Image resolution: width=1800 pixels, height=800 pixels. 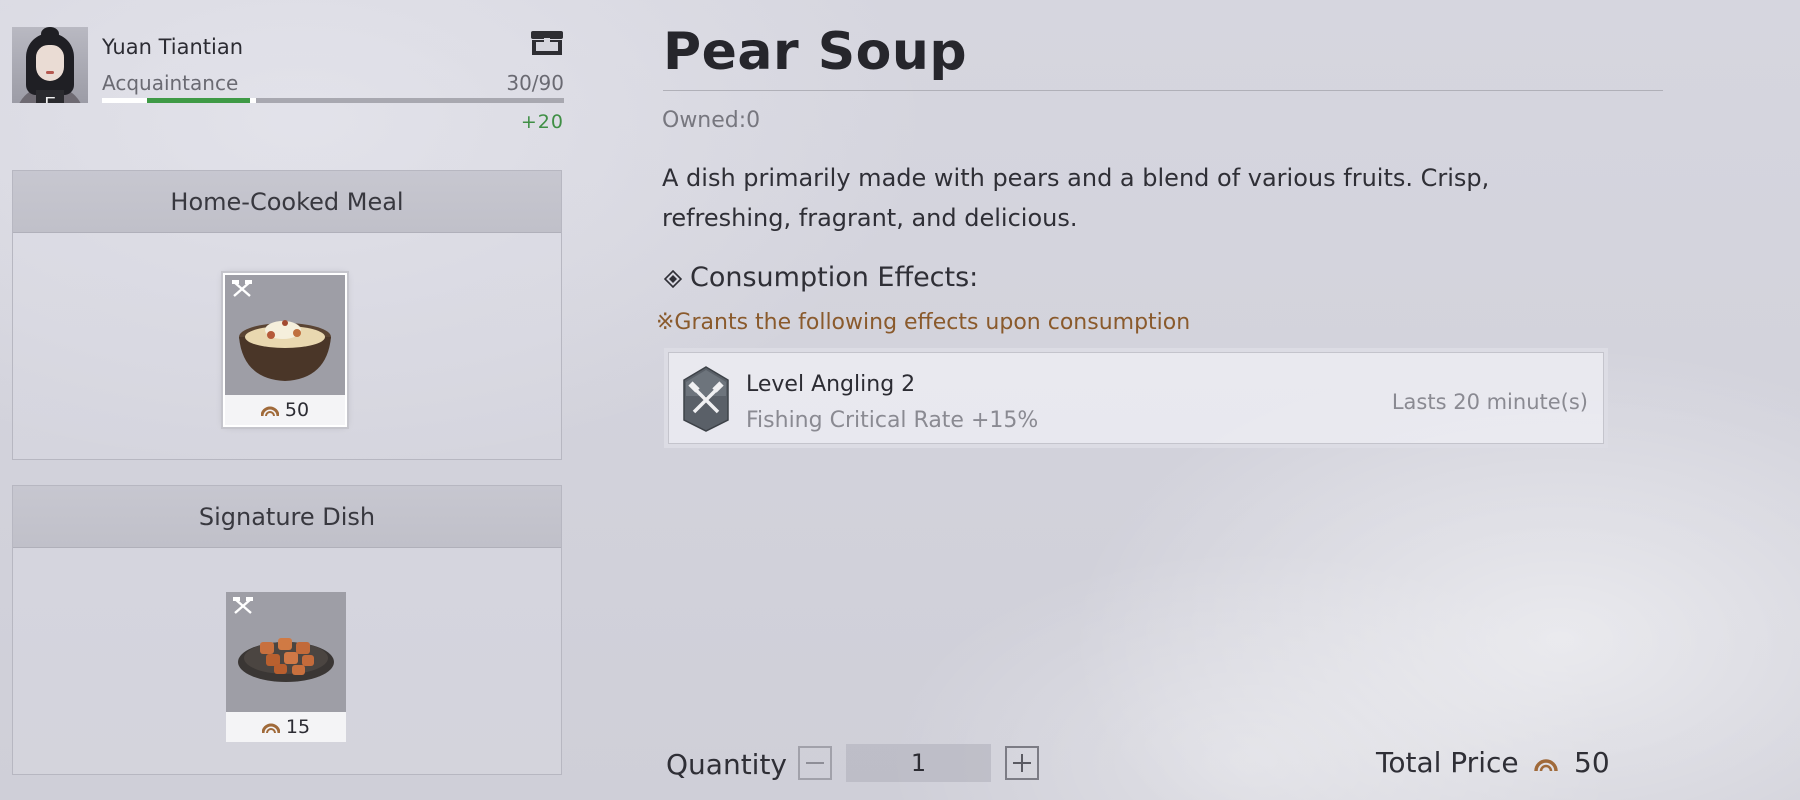 What do you see at coordinates (287, 202) in the screenshot?
I see `section-title: Home-Cooked Meal` at bounding box center [287, 202].